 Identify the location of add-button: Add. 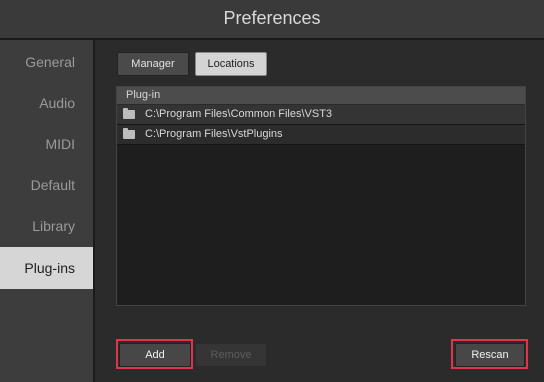
(155, 355).